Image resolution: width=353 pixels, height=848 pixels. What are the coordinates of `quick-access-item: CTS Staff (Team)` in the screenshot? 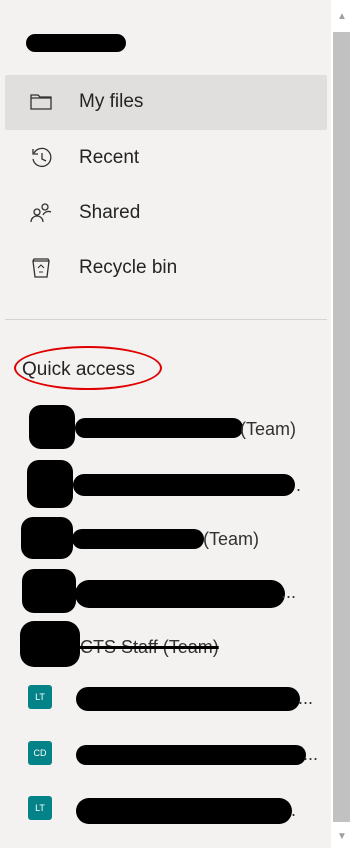 It's located at (165, 646).